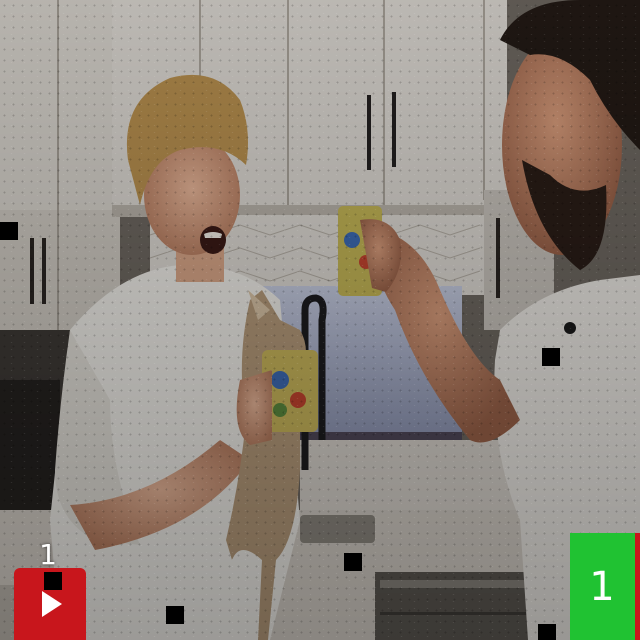  Describe the element at coordinates (602, 586) in the screenshot. I see `score-number: 1` at that location.